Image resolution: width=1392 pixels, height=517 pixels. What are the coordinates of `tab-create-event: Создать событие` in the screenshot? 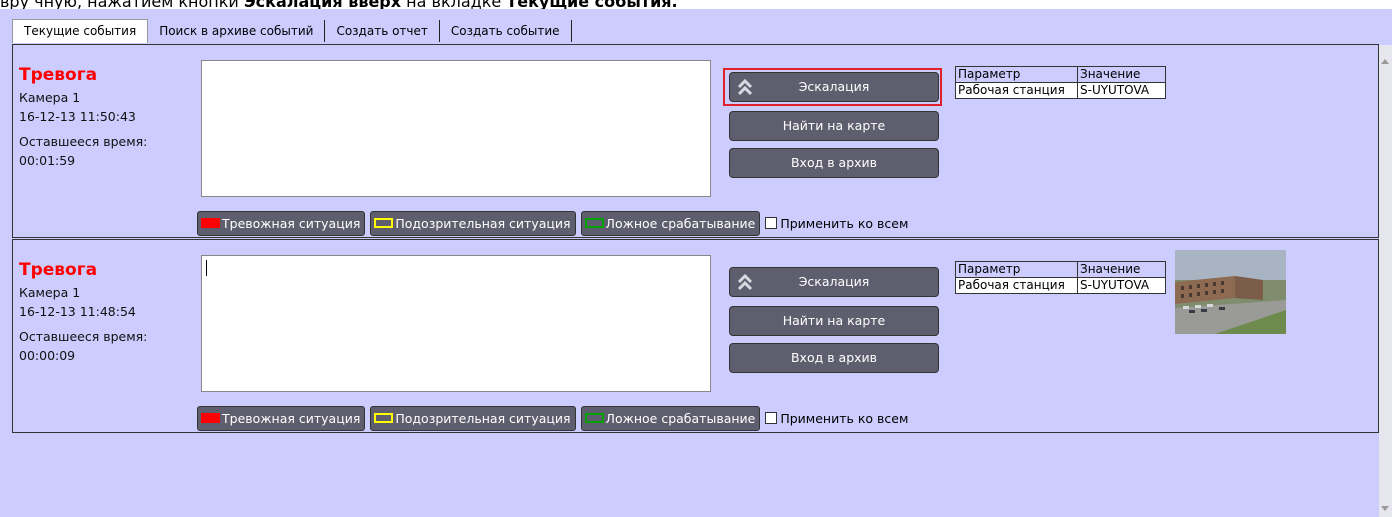 It's located at (505, 31).